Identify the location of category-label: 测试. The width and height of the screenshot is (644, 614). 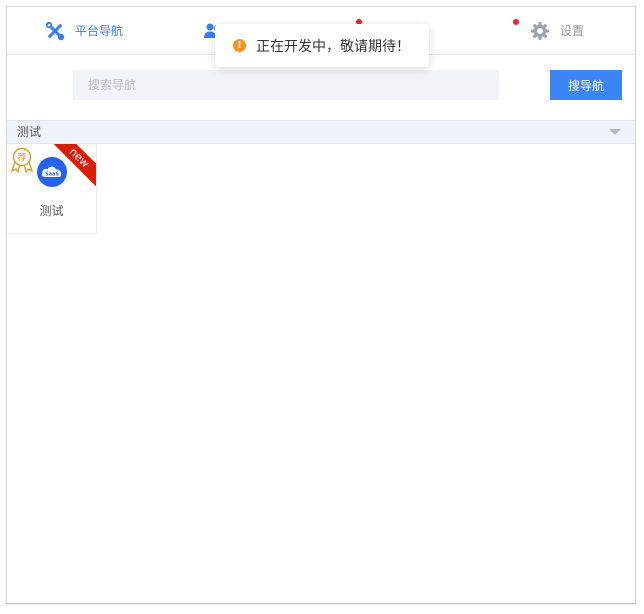
(29, 132).